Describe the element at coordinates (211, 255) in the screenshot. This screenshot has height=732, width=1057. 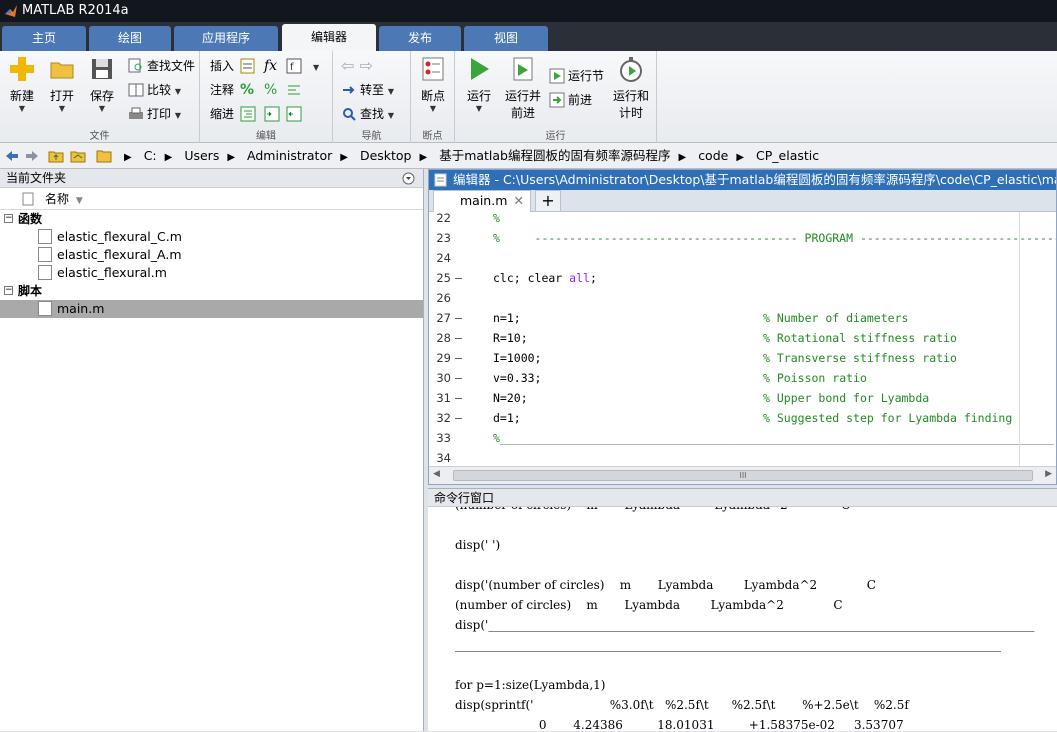
I see `file-item: elastic_flexural_A.m` at that location.